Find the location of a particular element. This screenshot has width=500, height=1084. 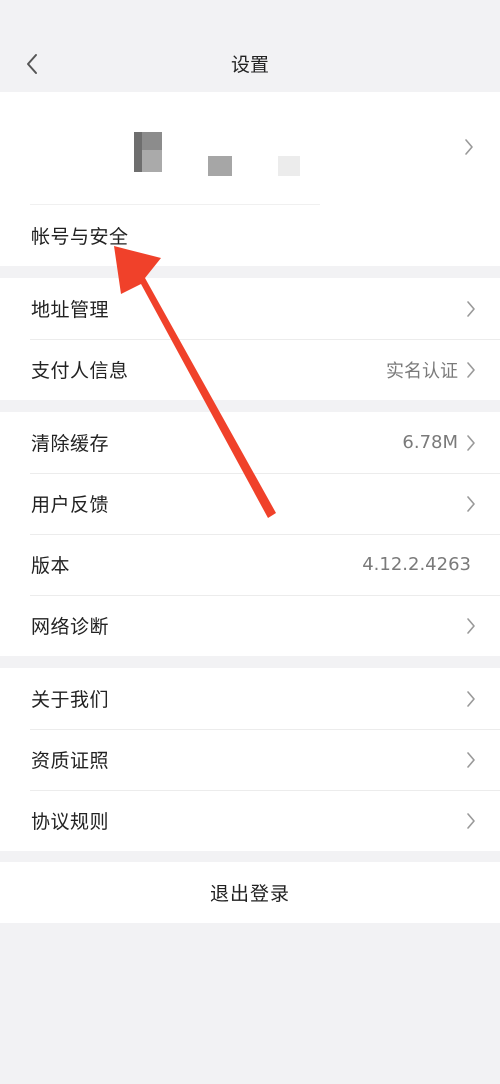

clear-cache-value: 6.78M is located at coordinates (430, 442).